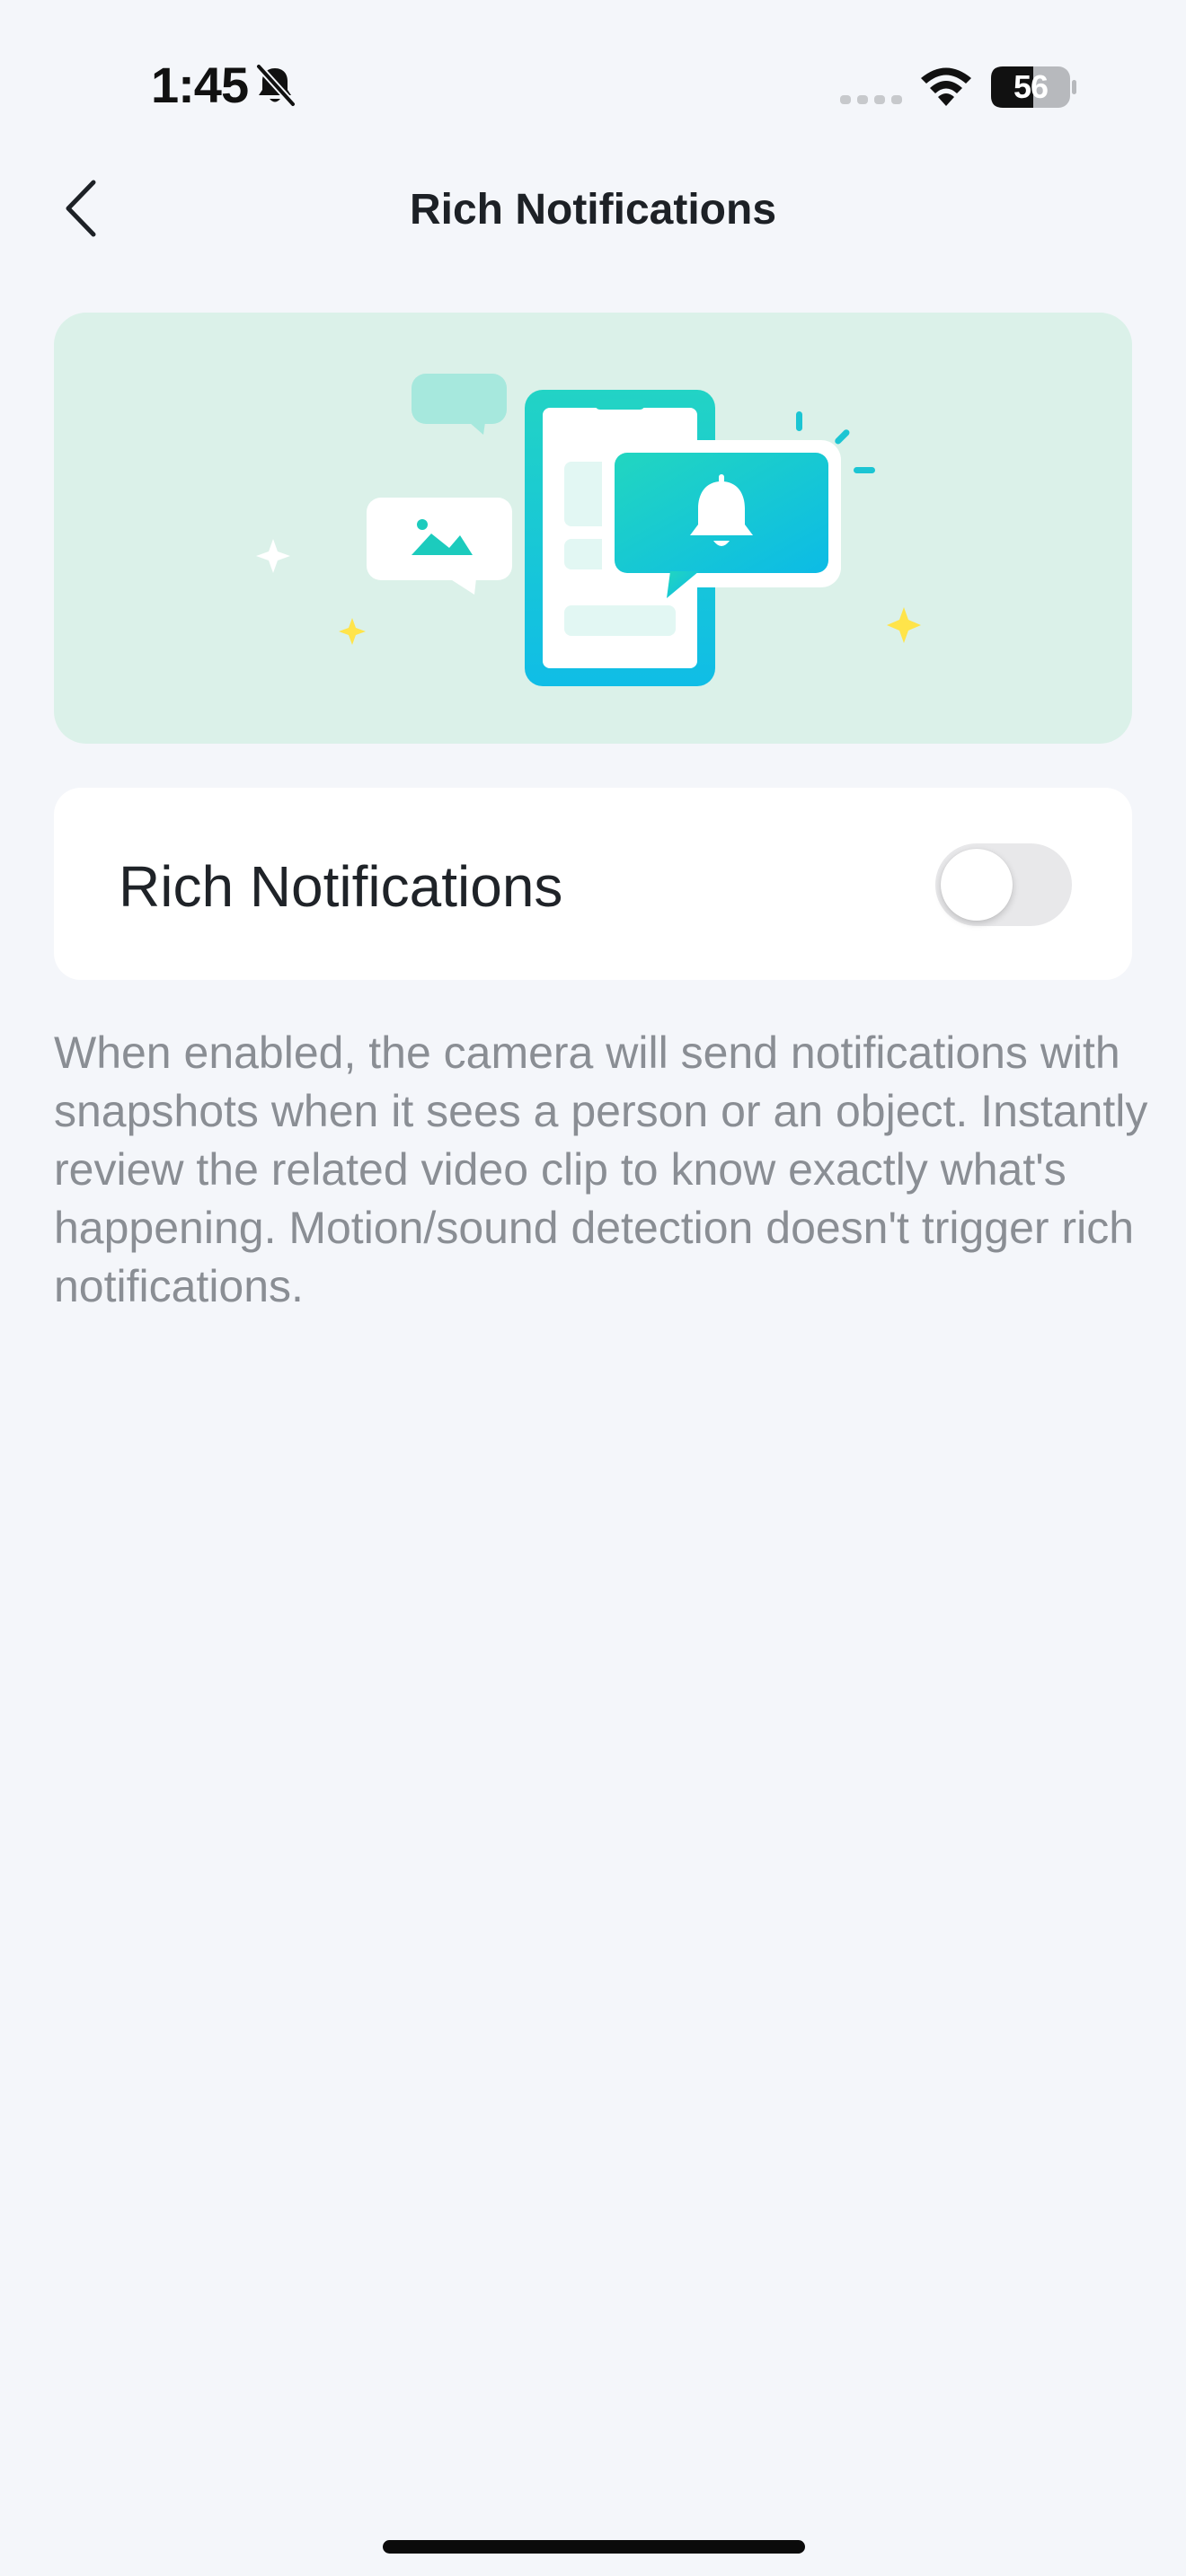 This screenshot has width=1186, height=2576. What do you see at coordinates (977, 885) in the screenshot?
I see `toggle-knob` at bounding box center [977, 885].